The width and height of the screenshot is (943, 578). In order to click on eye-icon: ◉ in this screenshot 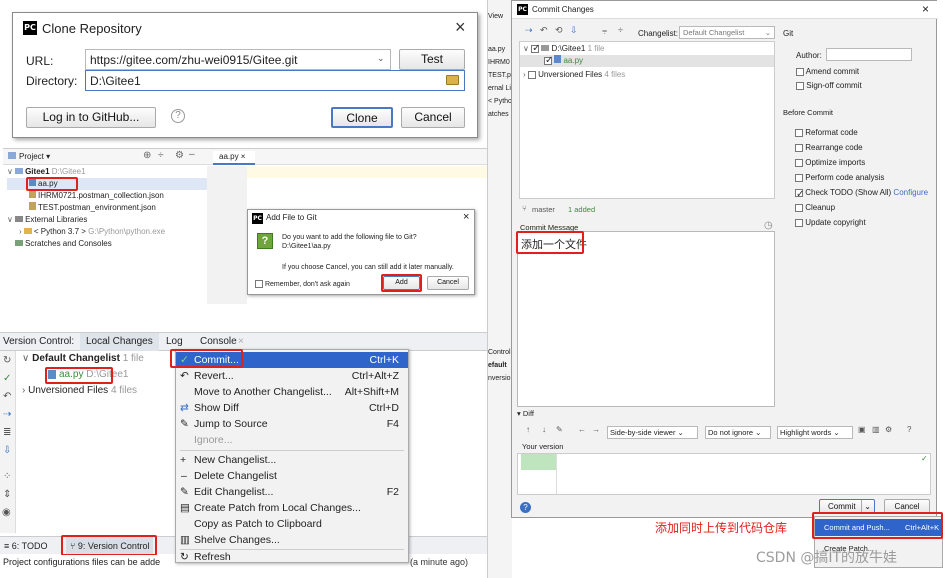, I will do `click(6, 512)`.